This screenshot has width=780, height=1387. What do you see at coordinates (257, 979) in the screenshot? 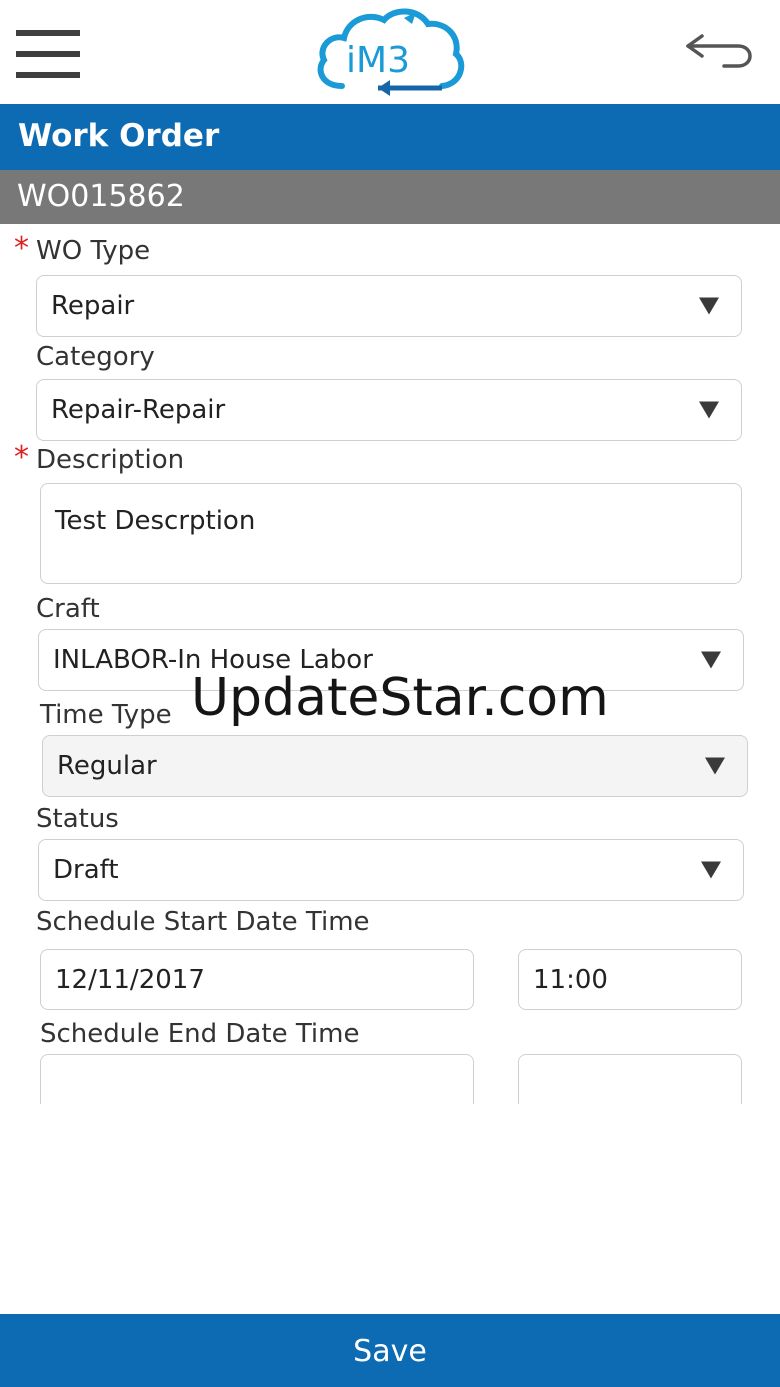
I see `schedule-start-date-input: 12/11/2017` at bounding box center [257, 979].